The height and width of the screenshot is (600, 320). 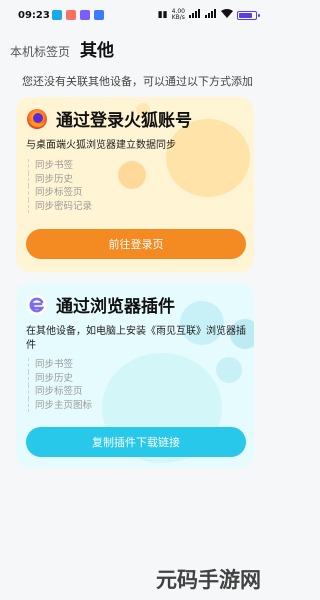 I want to click on card-title: 通过浏览器插件, so click(x=115, y=307).